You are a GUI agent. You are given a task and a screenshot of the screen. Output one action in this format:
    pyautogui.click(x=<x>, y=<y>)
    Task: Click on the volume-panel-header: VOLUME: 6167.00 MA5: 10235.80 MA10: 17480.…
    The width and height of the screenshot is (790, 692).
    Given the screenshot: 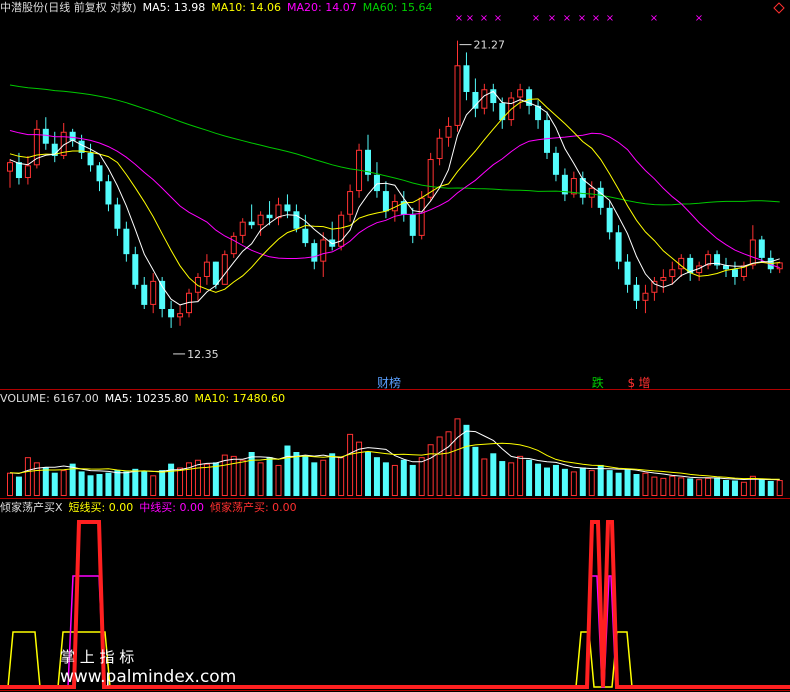 What is the action you would take?
    pyautogui.click(x=145, y=399)
    